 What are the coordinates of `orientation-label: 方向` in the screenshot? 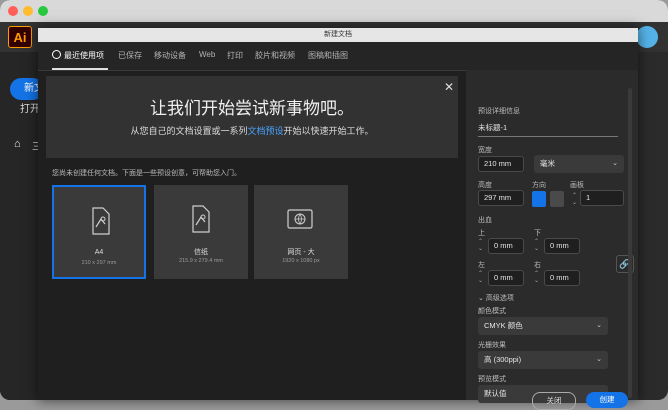 It's located at (539, 185).